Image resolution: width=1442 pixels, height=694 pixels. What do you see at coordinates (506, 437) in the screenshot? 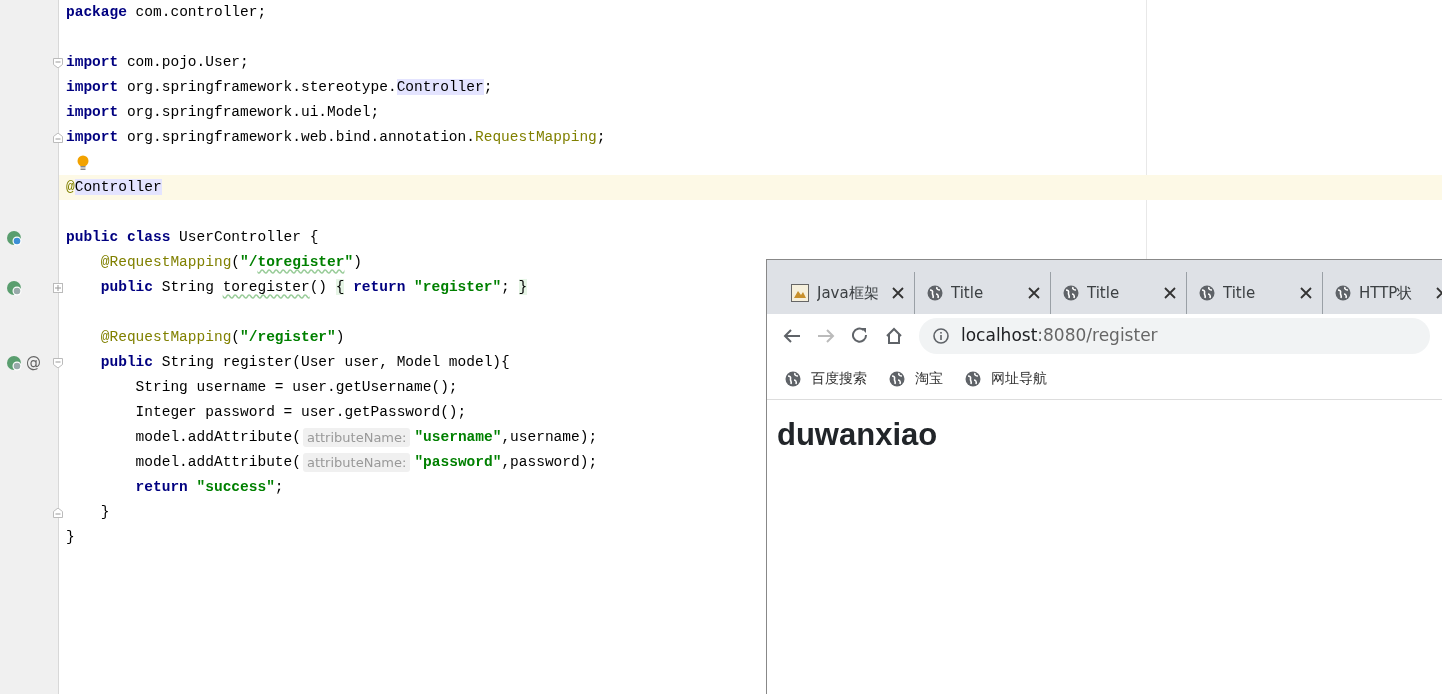
I see `code-text: "username",username);` at bounding box center [506, 437].